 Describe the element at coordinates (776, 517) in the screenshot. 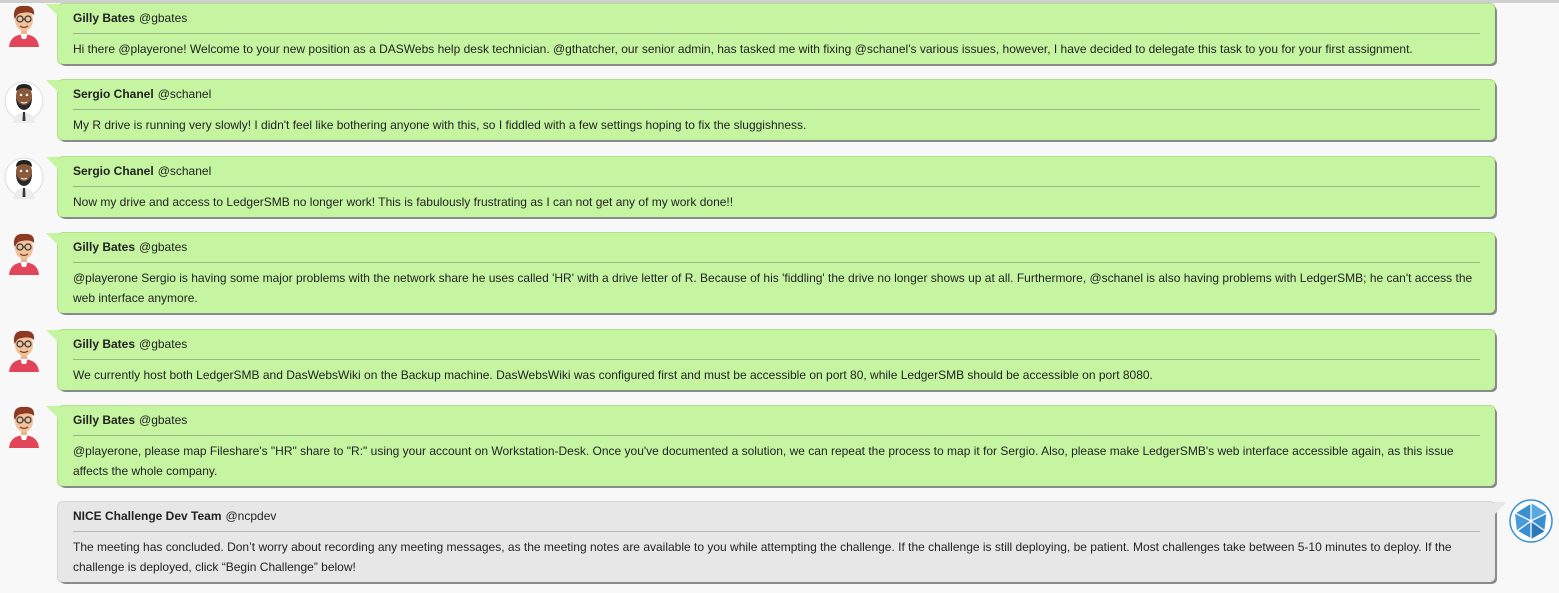

I see `message-header: NICE Challenge Dev Team @ncpdev` at that location.